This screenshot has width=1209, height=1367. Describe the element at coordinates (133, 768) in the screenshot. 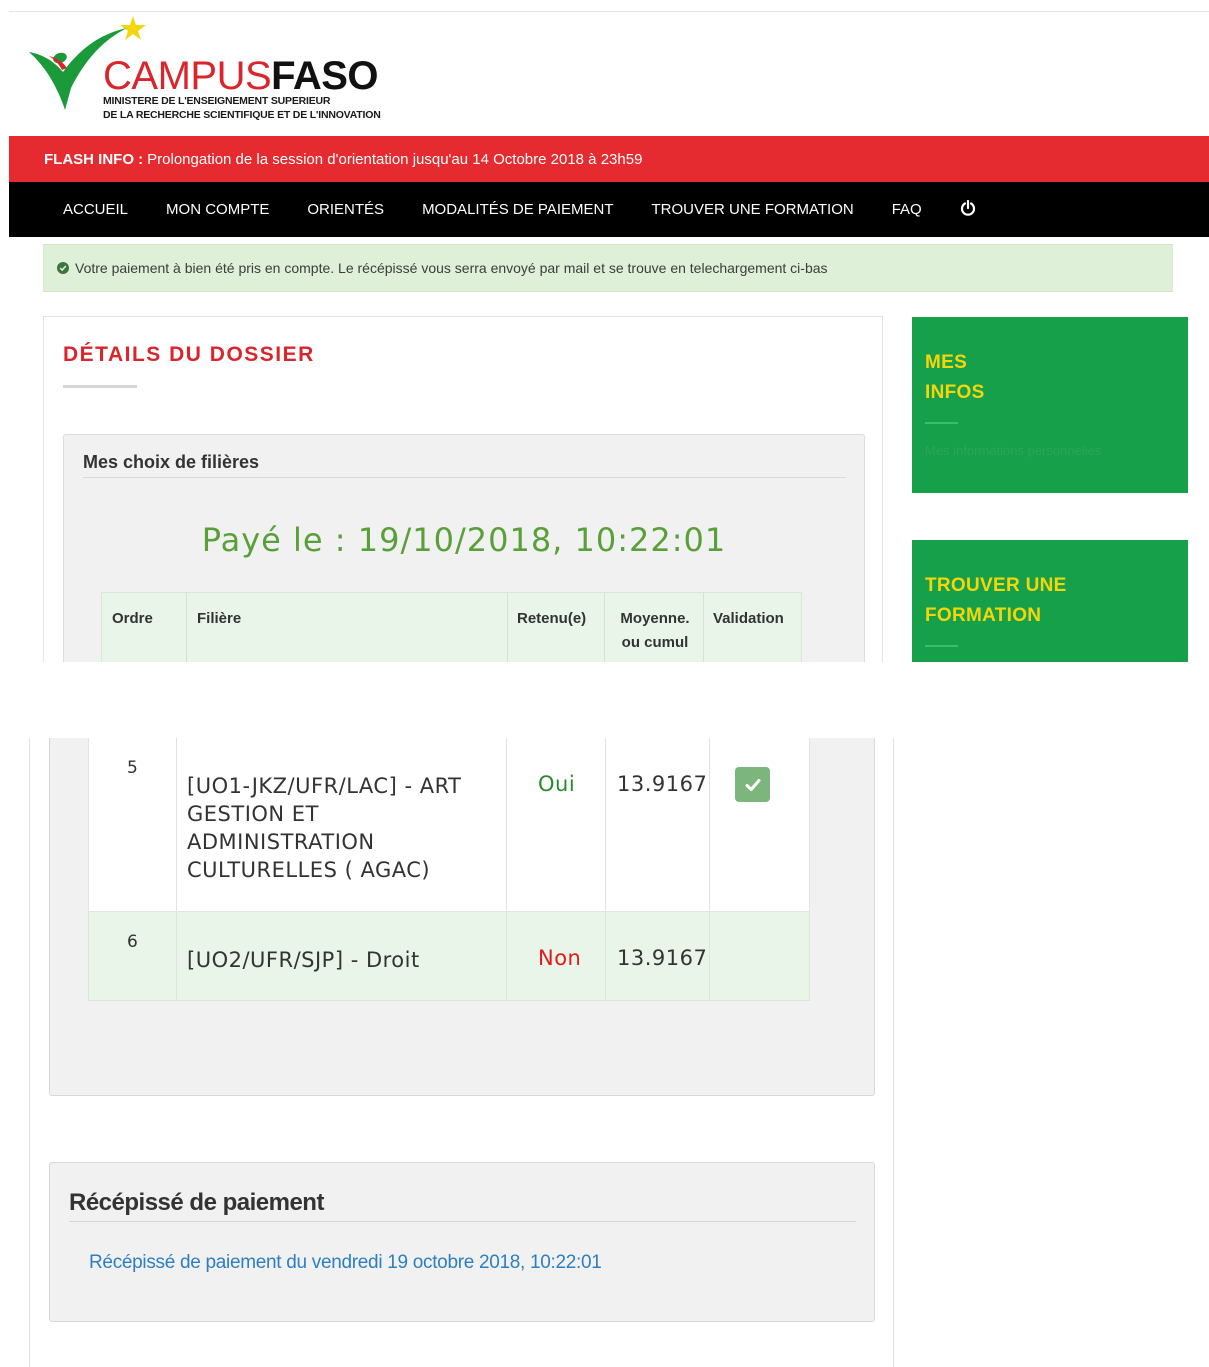

I see `row-order: 5` at that location.